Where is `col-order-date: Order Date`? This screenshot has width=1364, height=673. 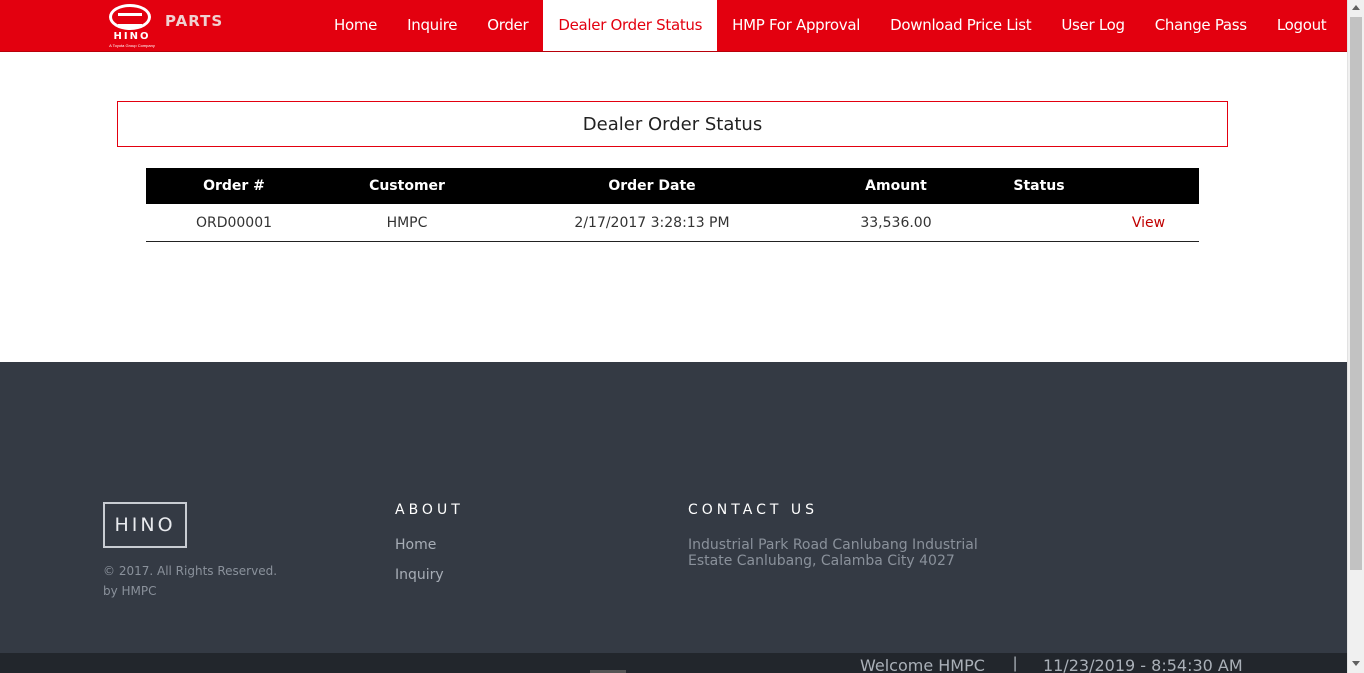
col-order-date: Order Date is located at coordinates (652, 186).